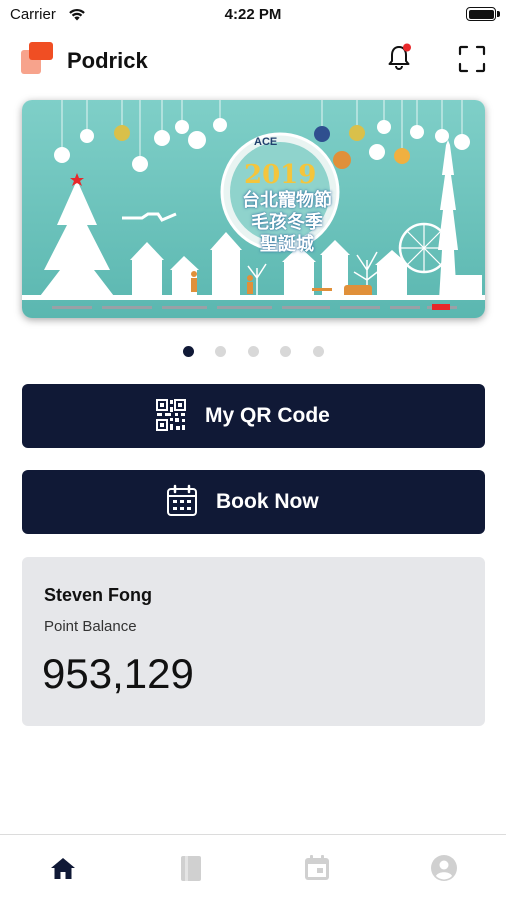 The width and height of the screenshot is (506, 900). Describe the element at coordinates (253, 867) in the screenshot. I see `bottom-tab-bar` at that location.